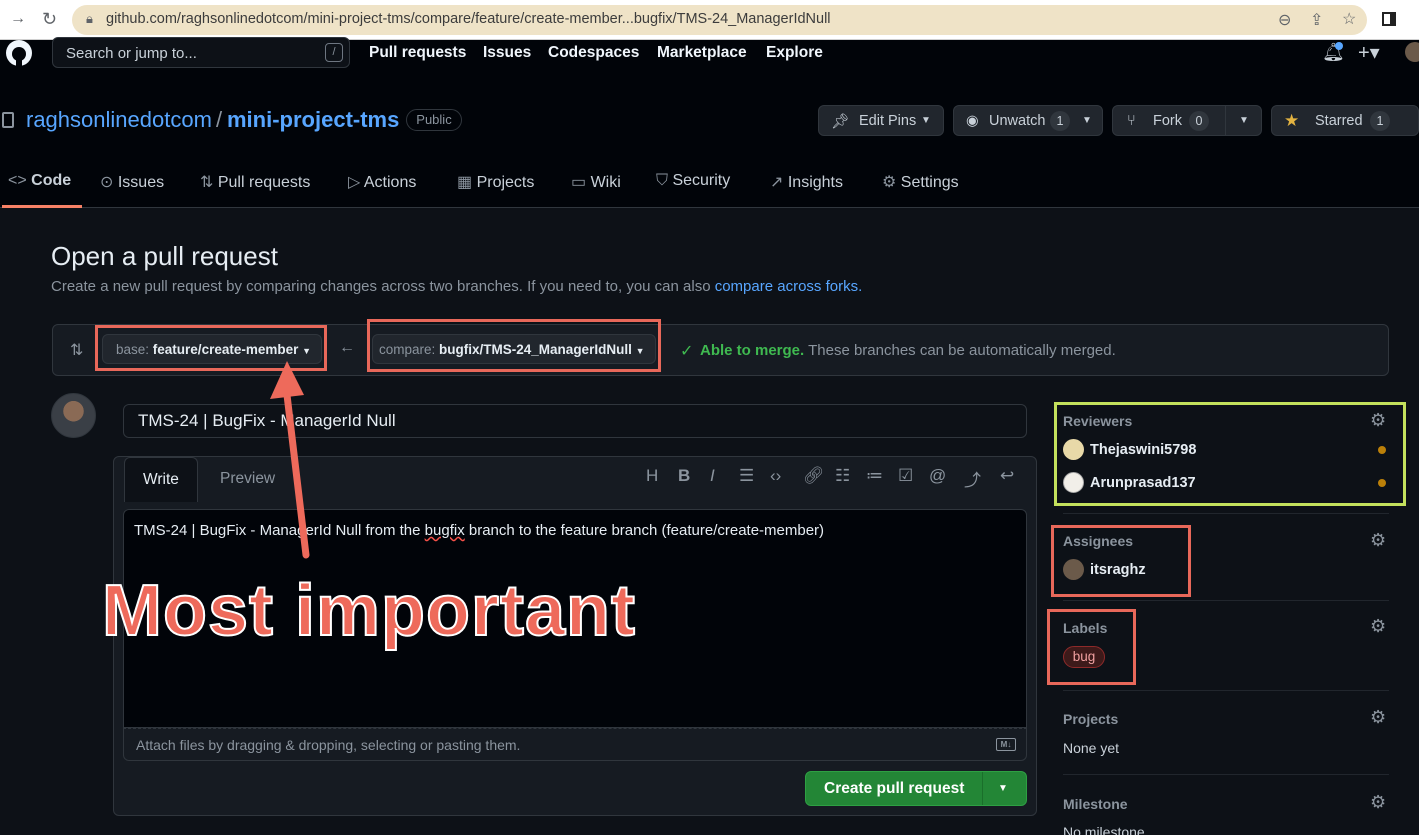 The width and height of the screenshot is (1419, 835). I want to click on tab-projects: ▦ Projects, so click(495, 182).